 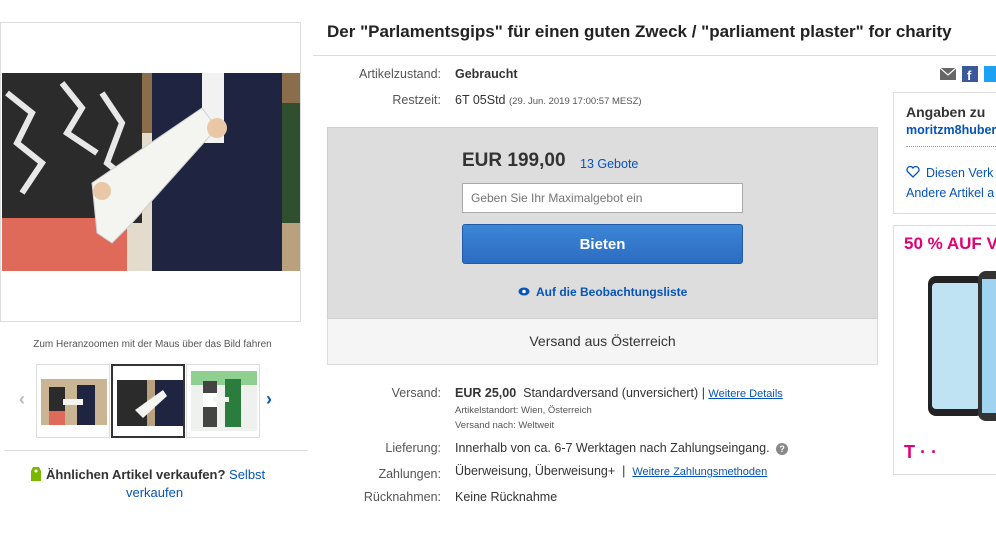 I want to click on save-seller-link: Diesen Verk, so click(x=949, y=172).